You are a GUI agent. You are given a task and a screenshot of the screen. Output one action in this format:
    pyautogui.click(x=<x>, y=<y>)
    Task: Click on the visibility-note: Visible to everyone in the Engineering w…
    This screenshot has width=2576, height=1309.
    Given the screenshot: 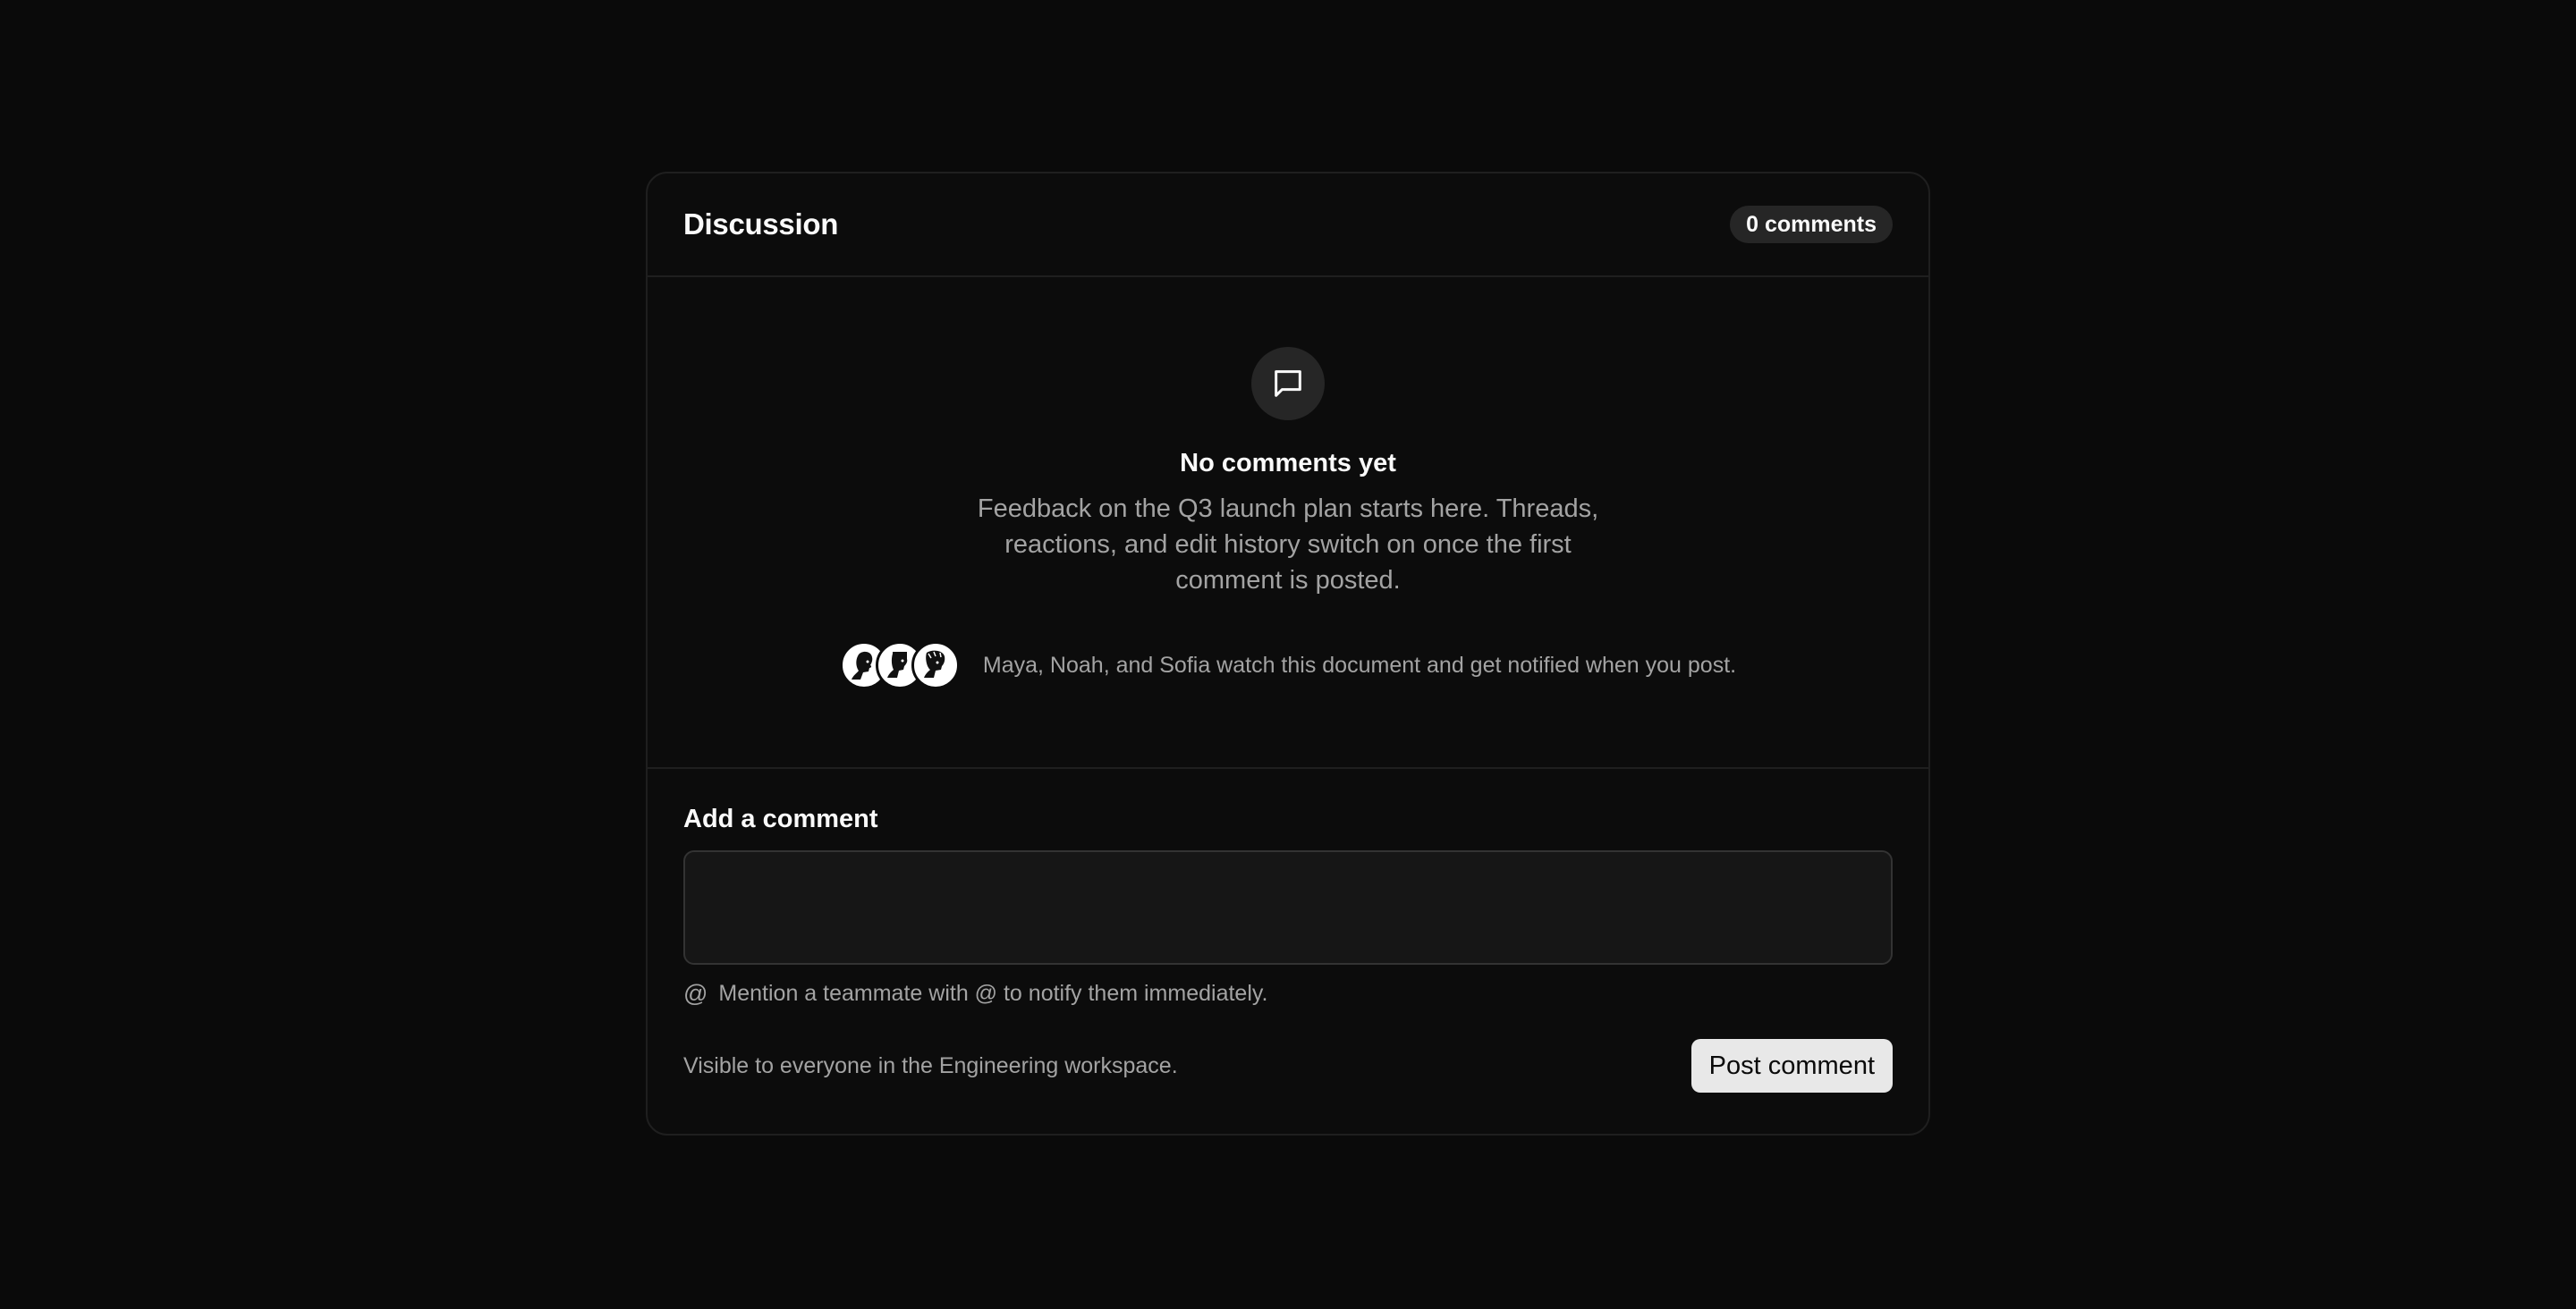 What is the action you would take?
    pyautogui.click(x=930, y=1065)
    